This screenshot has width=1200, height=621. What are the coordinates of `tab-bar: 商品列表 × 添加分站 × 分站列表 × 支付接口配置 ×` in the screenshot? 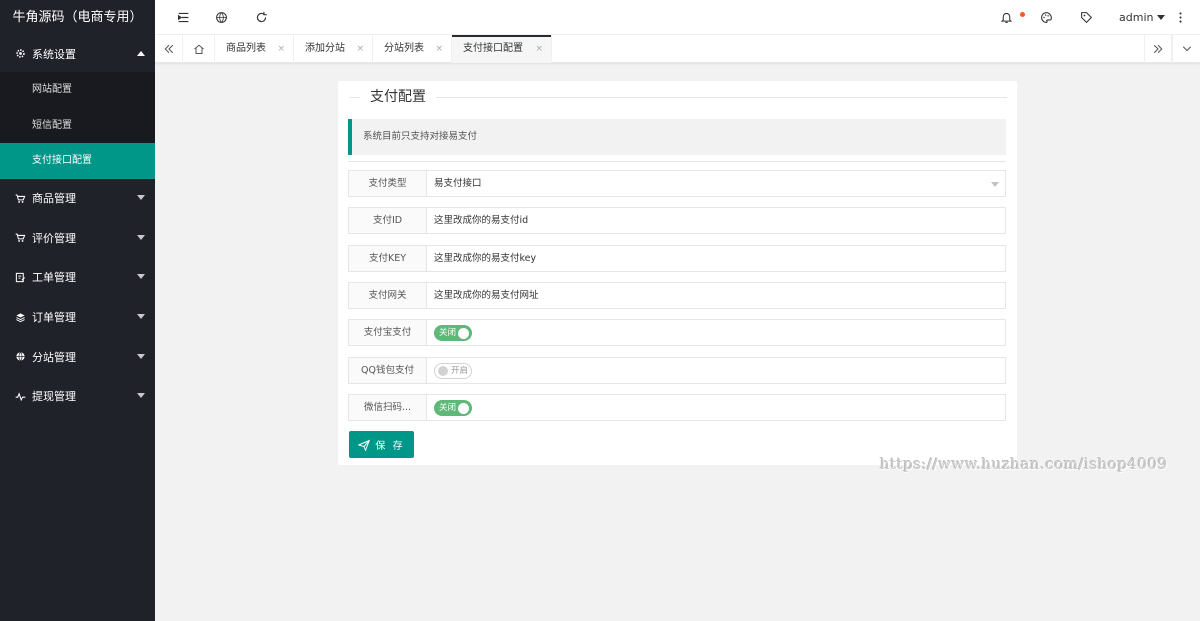 It's located at (677, 49).